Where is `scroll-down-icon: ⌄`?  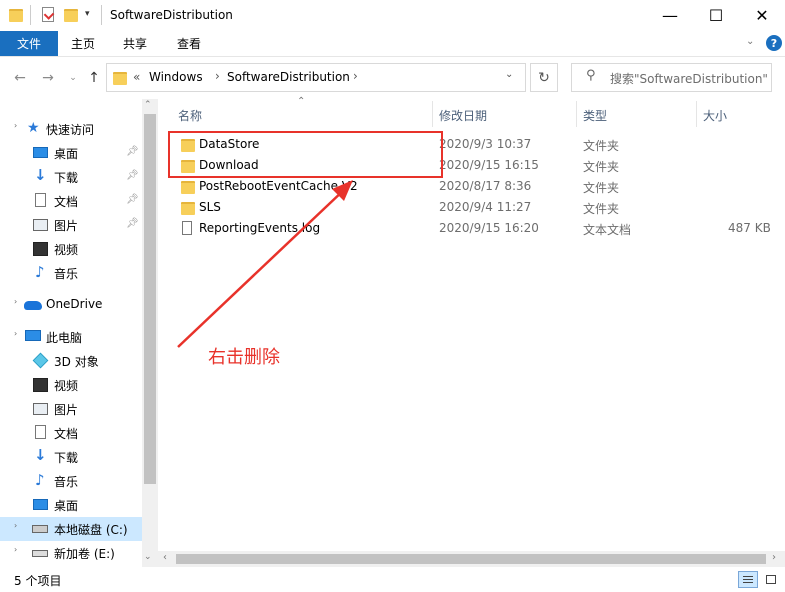 scroll-down-icon: ⌄ is located at coordinates (148, 557).